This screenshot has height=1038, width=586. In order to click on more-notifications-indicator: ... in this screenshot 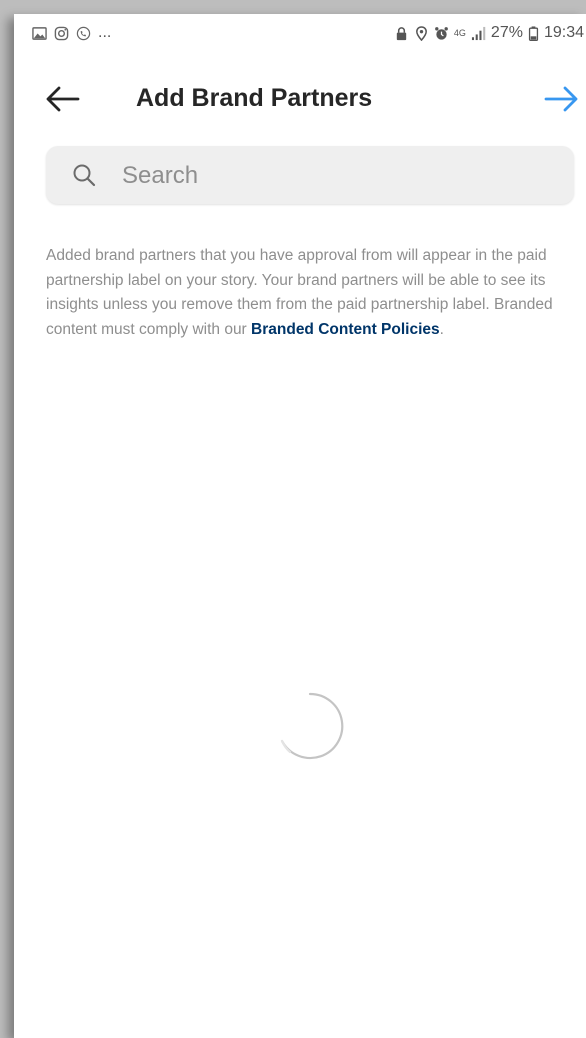, I will do `click(105, 32)`.